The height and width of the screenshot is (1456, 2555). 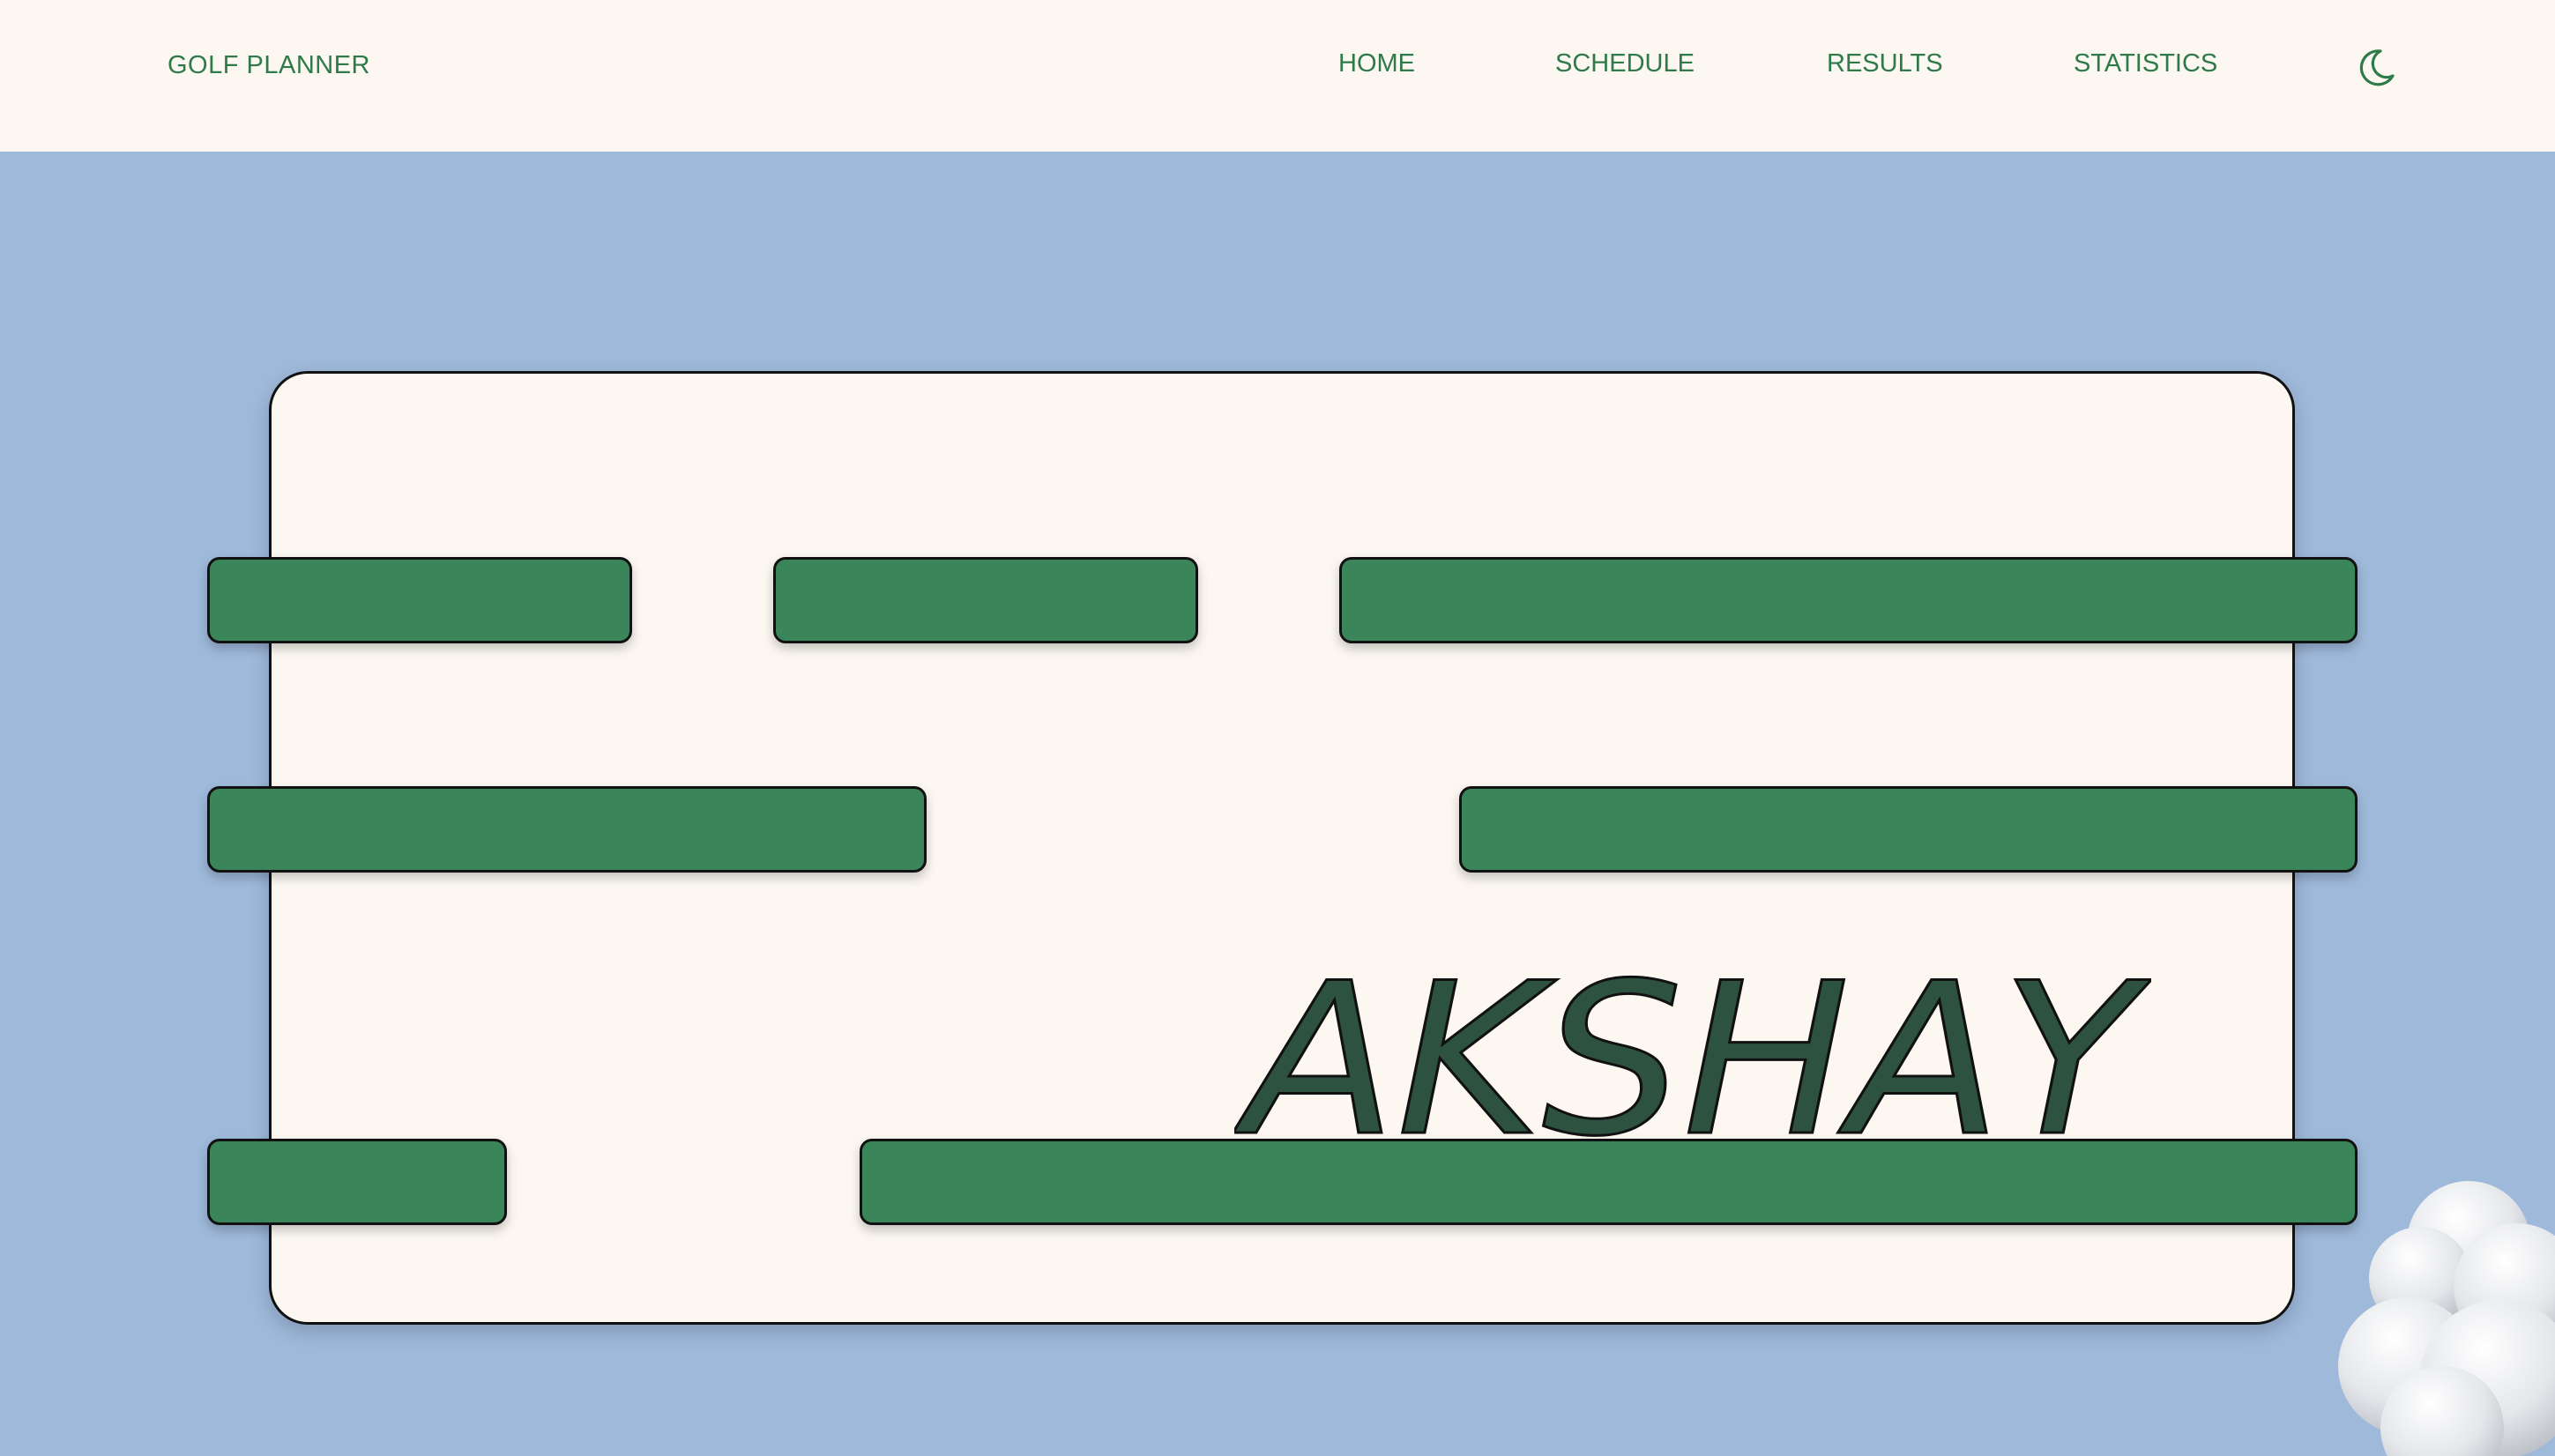 I want to click on hero-name-text: AKSHAY, so click(x=1693, y=1049).